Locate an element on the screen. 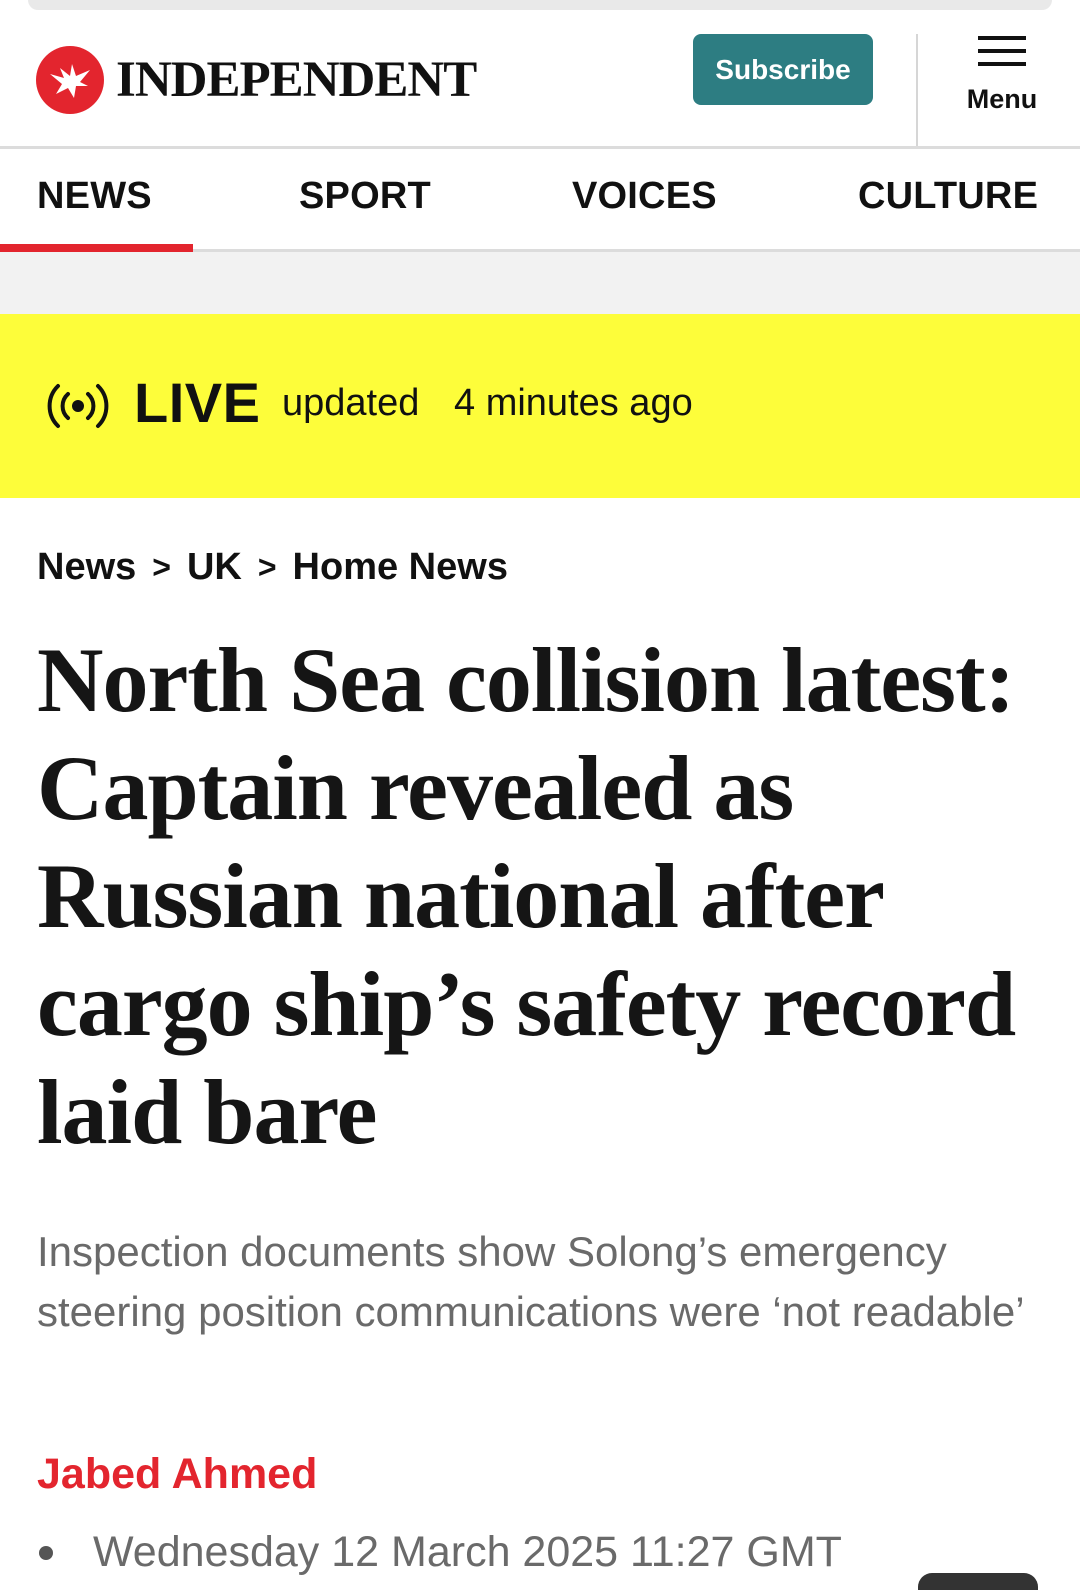 This screenshot has height=1590, width=1080. live-banner: LIVE updated 4 minutes ago is located at coordinates (540, 406).